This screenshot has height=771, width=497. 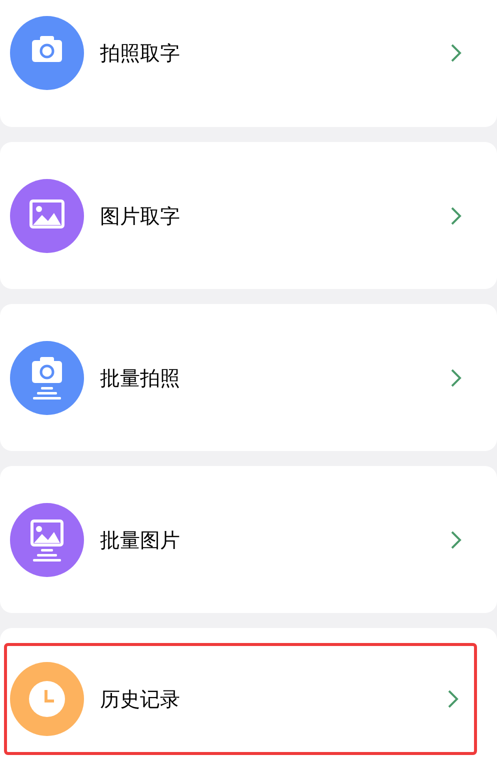 I want to click on menu-label: 批量拍照, so click(x=140, y=378).